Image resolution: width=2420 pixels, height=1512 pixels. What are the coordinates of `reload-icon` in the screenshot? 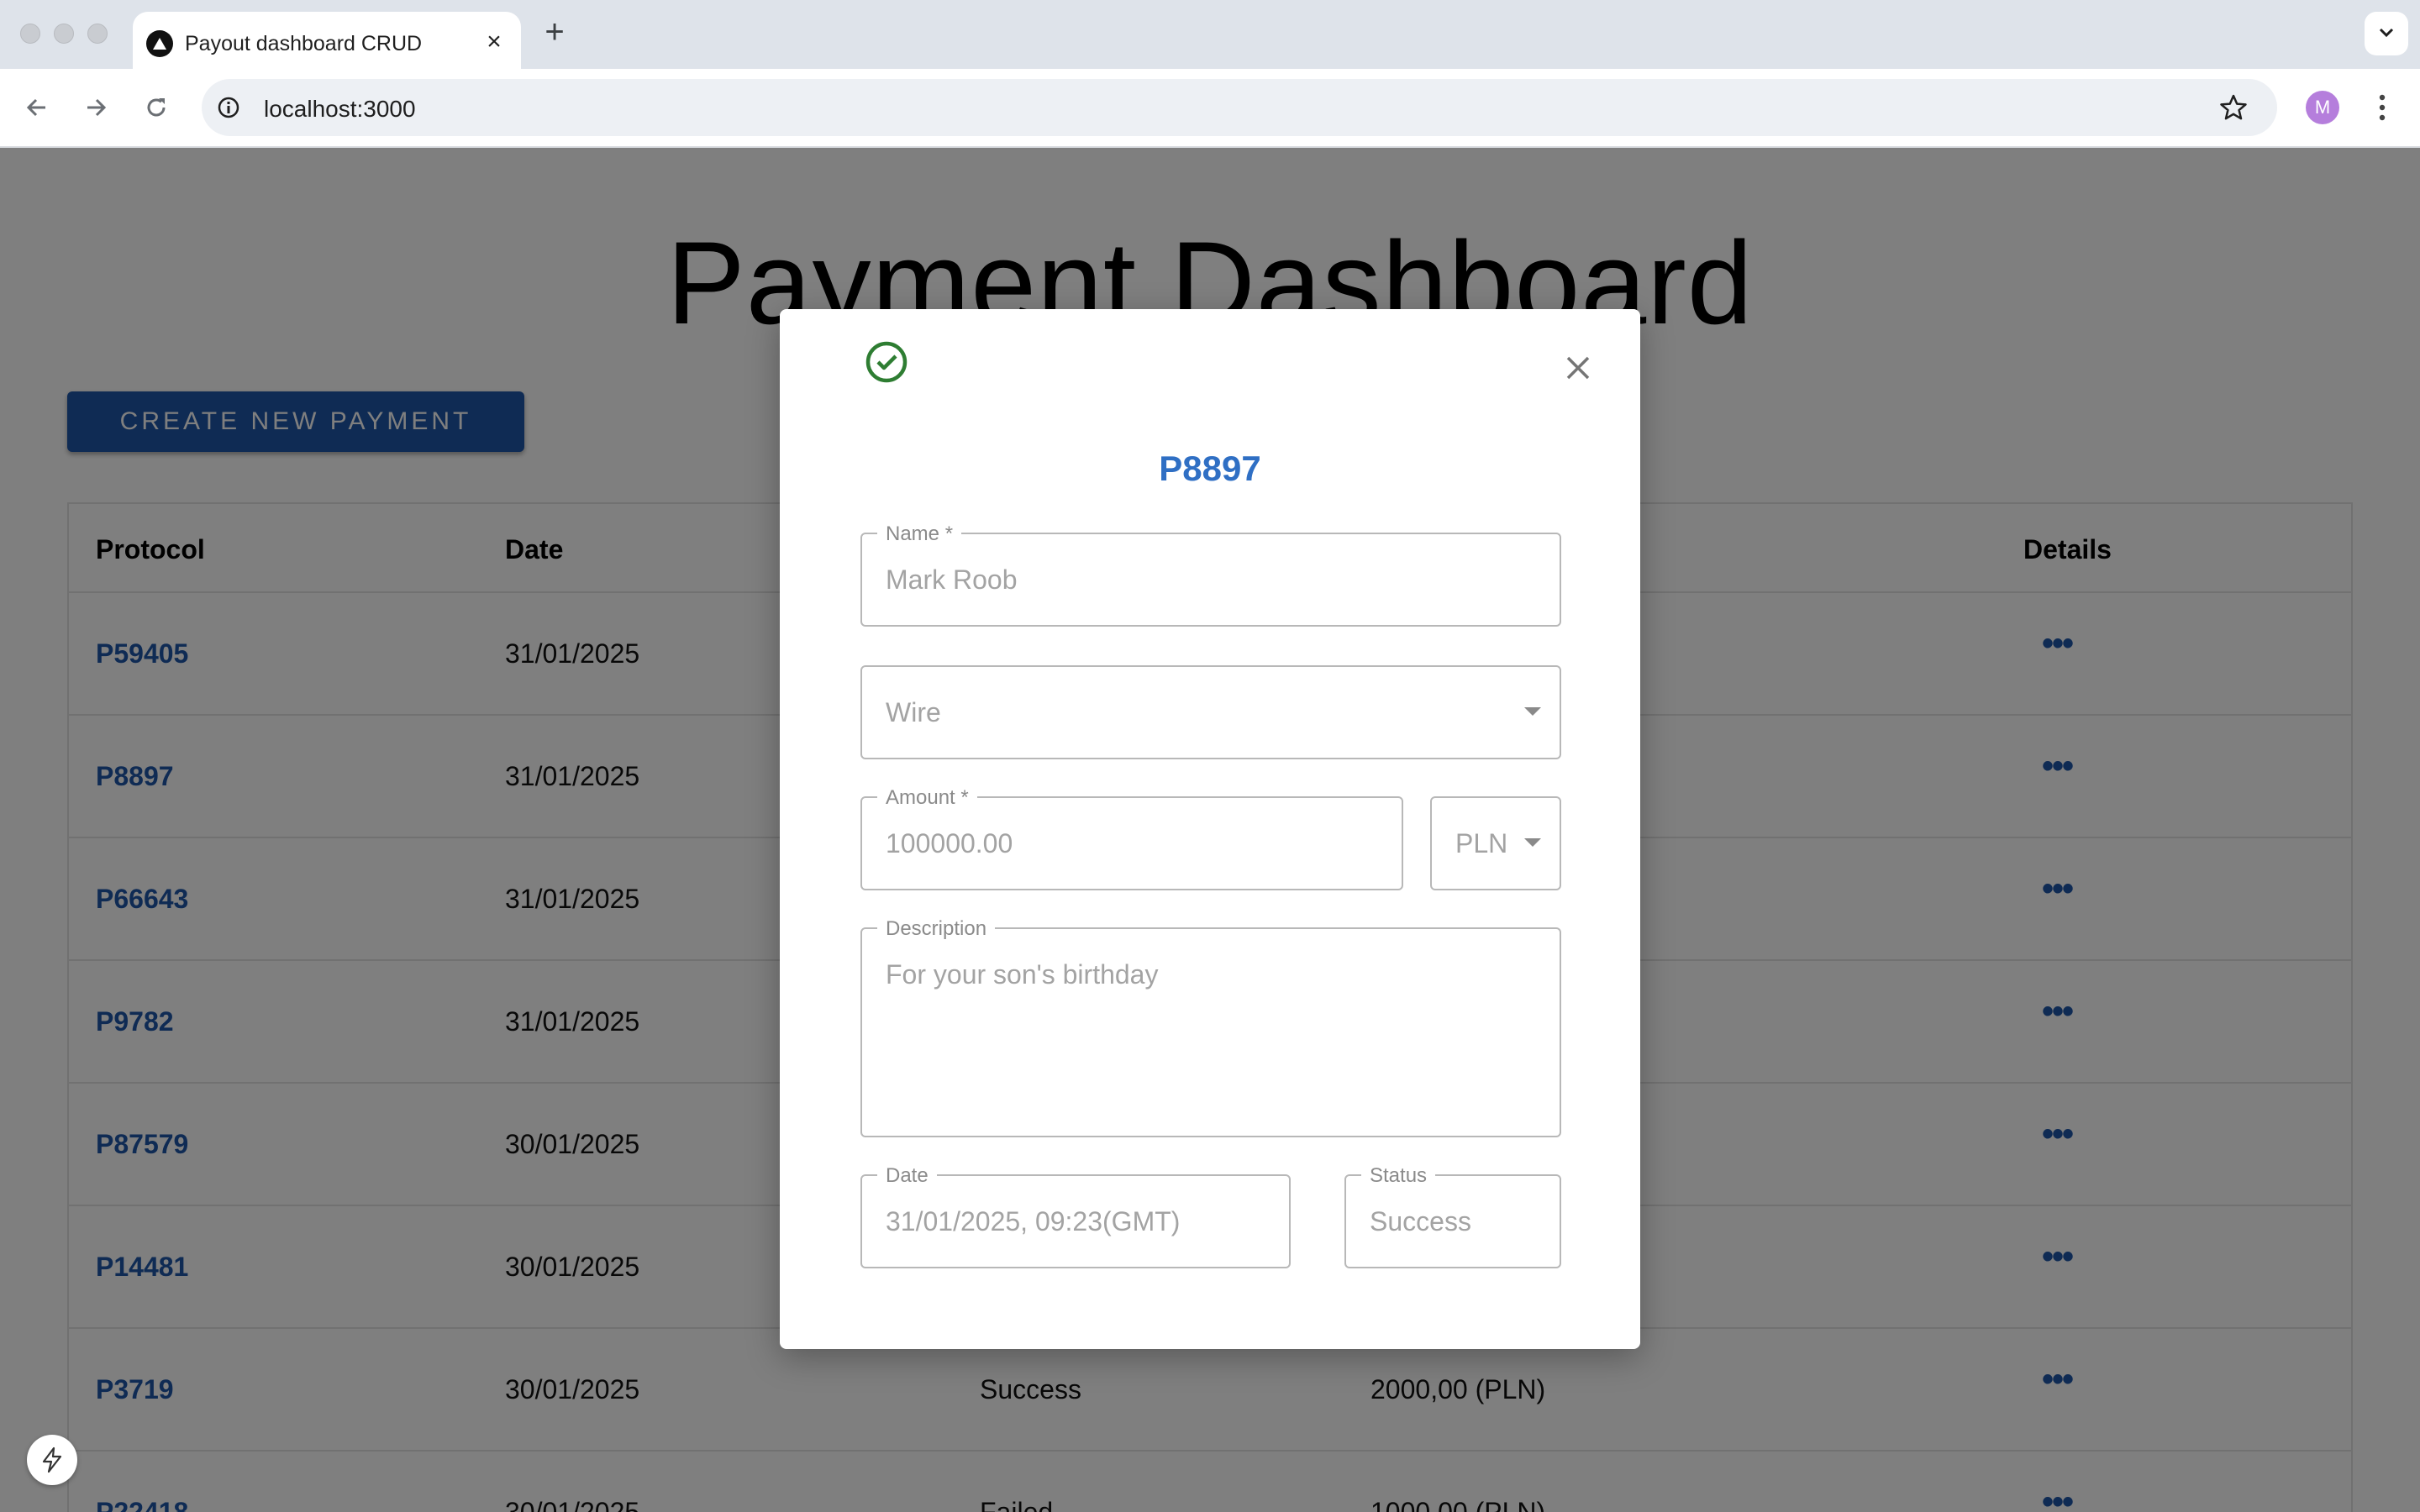 It's located at (157, 107).